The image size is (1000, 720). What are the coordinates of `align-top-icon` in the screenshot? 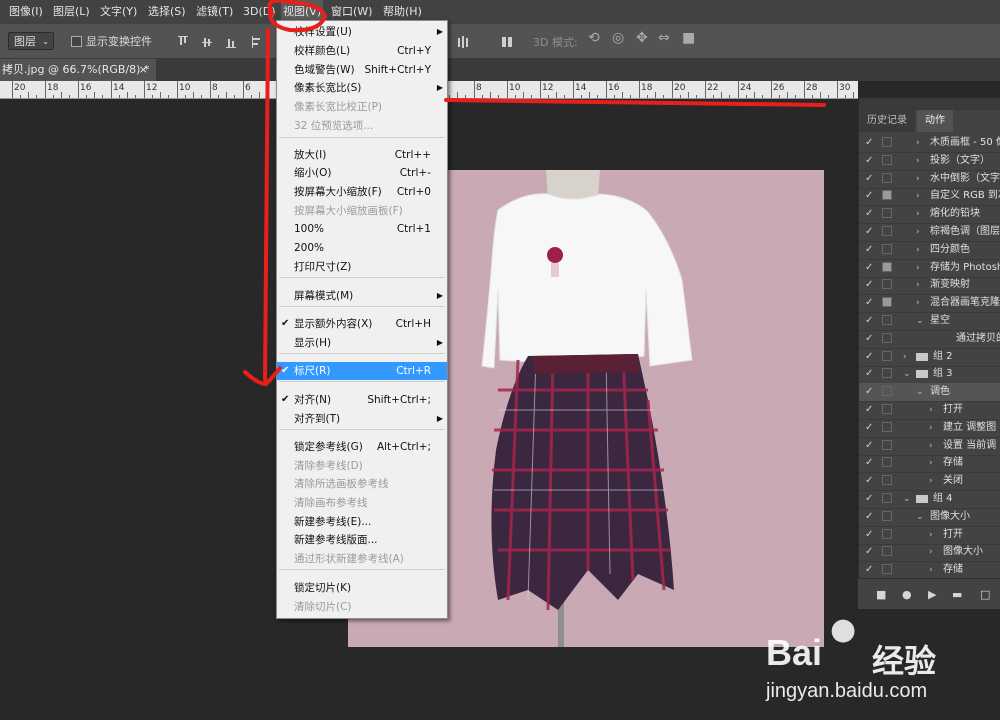 It's located at (183, 42).